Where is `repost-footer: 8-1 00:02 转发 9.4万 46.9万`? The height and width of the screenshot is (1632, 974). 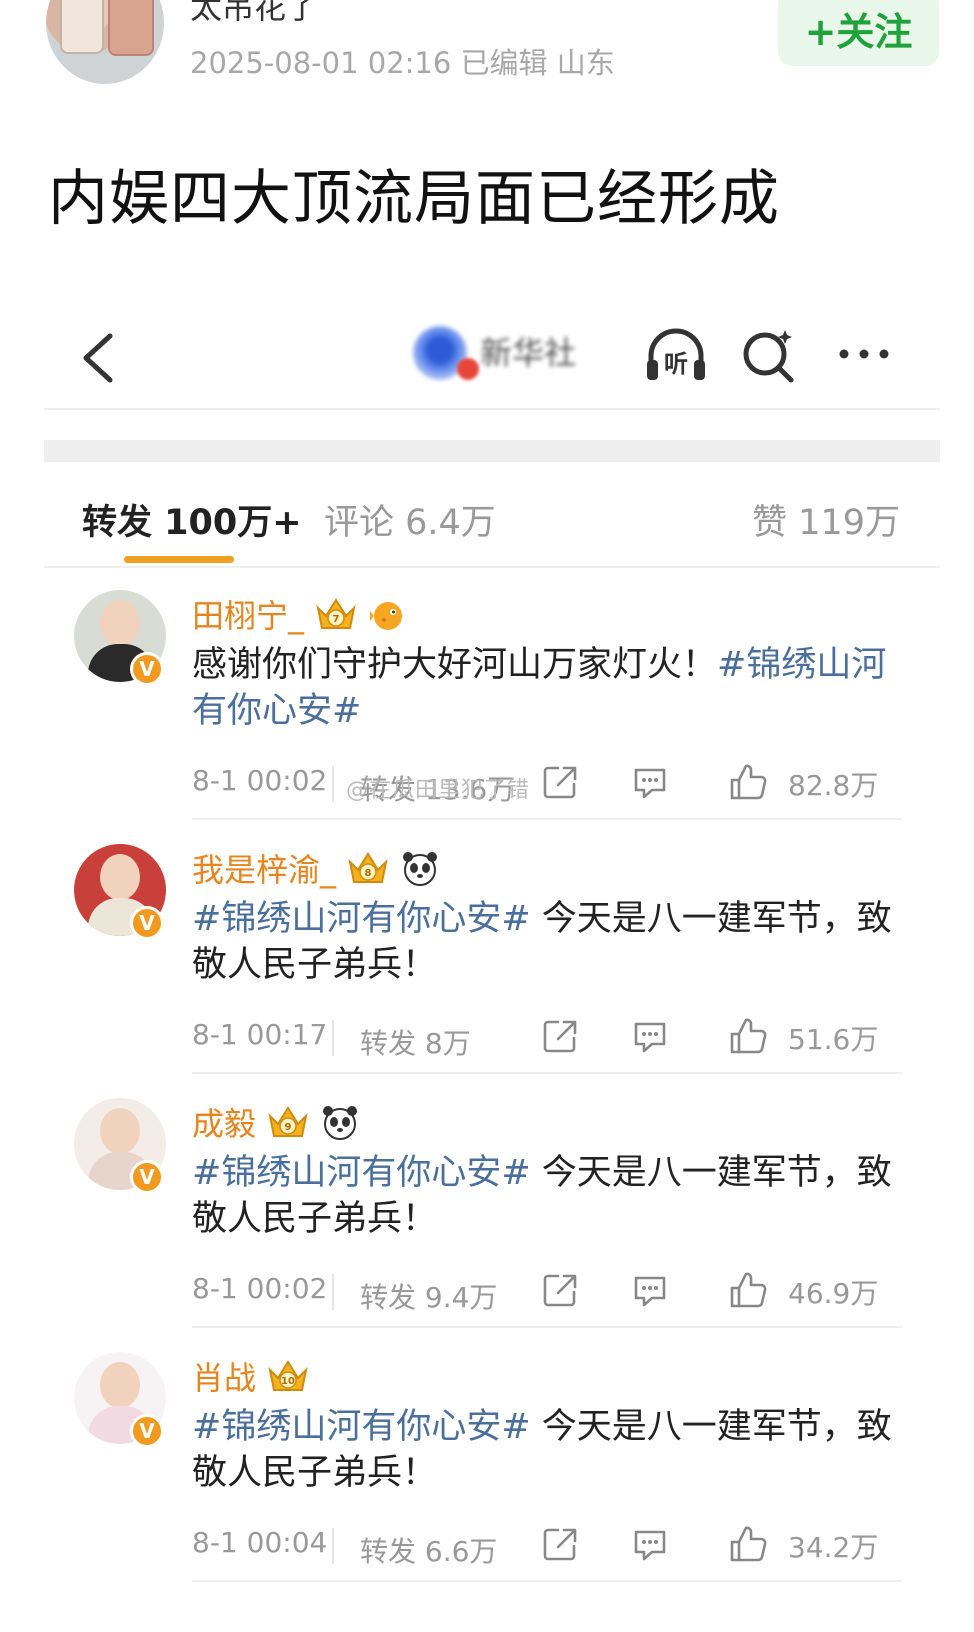
repost-footer: 8-1 00:02 转发 9.4万 46.9万 is located at coordinates (547, 1292).